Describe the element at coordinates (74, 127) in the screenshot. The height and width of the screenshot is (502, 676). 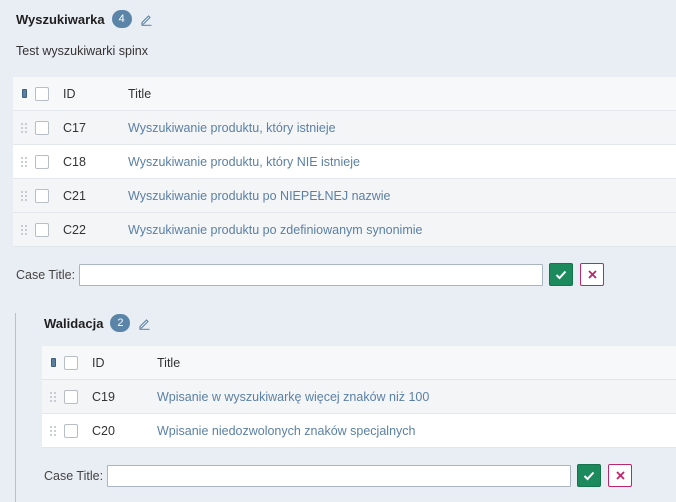
I see `case-id: C17` at that location.